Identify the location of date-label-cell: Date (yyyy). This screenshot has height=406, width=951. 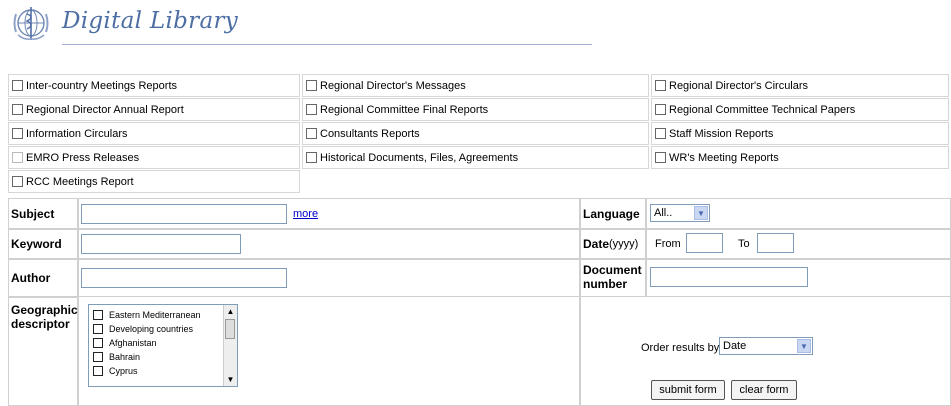
(613, 244).